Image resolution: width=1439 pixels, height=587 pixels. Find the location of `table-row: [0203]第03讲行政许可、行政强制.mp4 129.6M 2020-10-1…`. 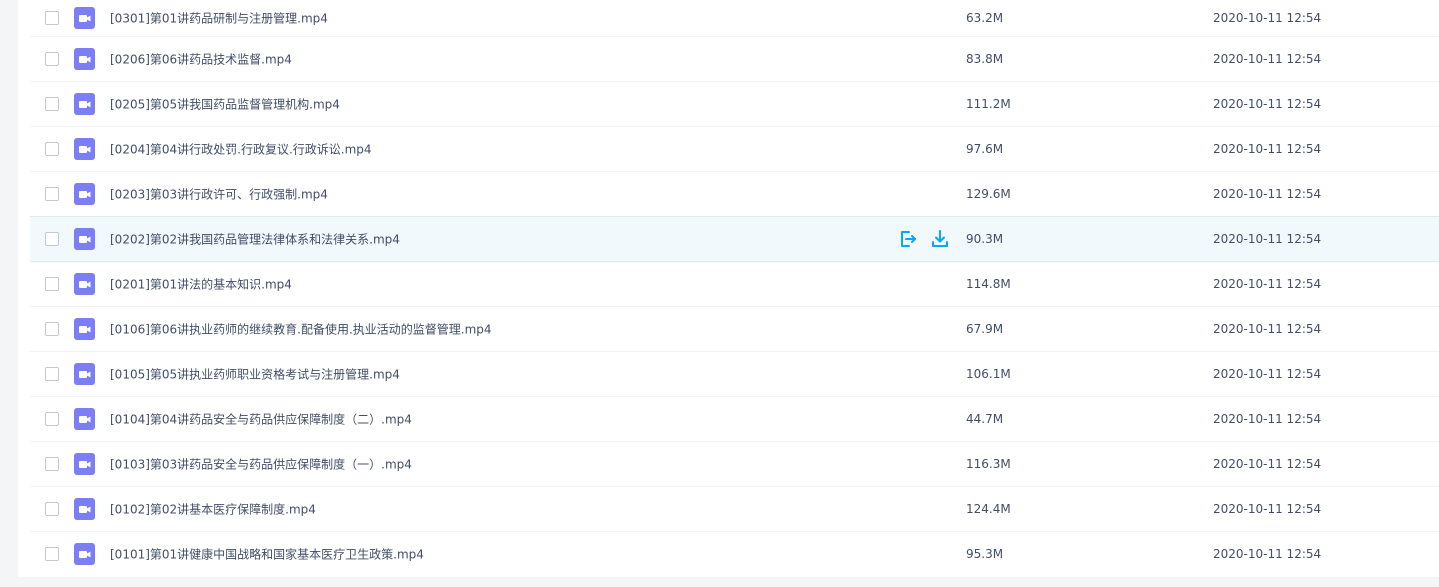

table-row: [0203]第03讲行政许可、行政强制.mp4 129.6M 2020-10-1… is located at coordinates (734, 194).